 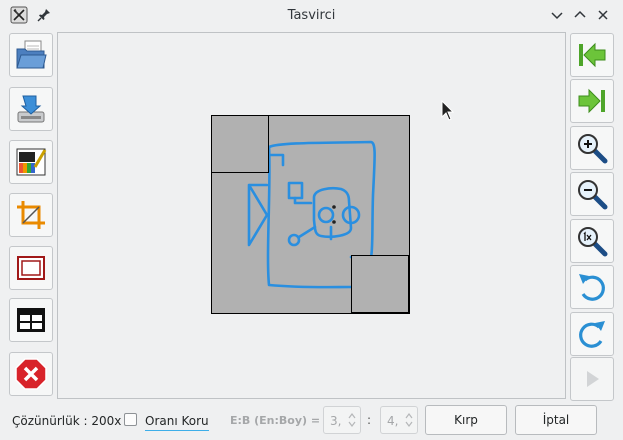 I want to click on zoom-out-button, so click(x=592, y=194).